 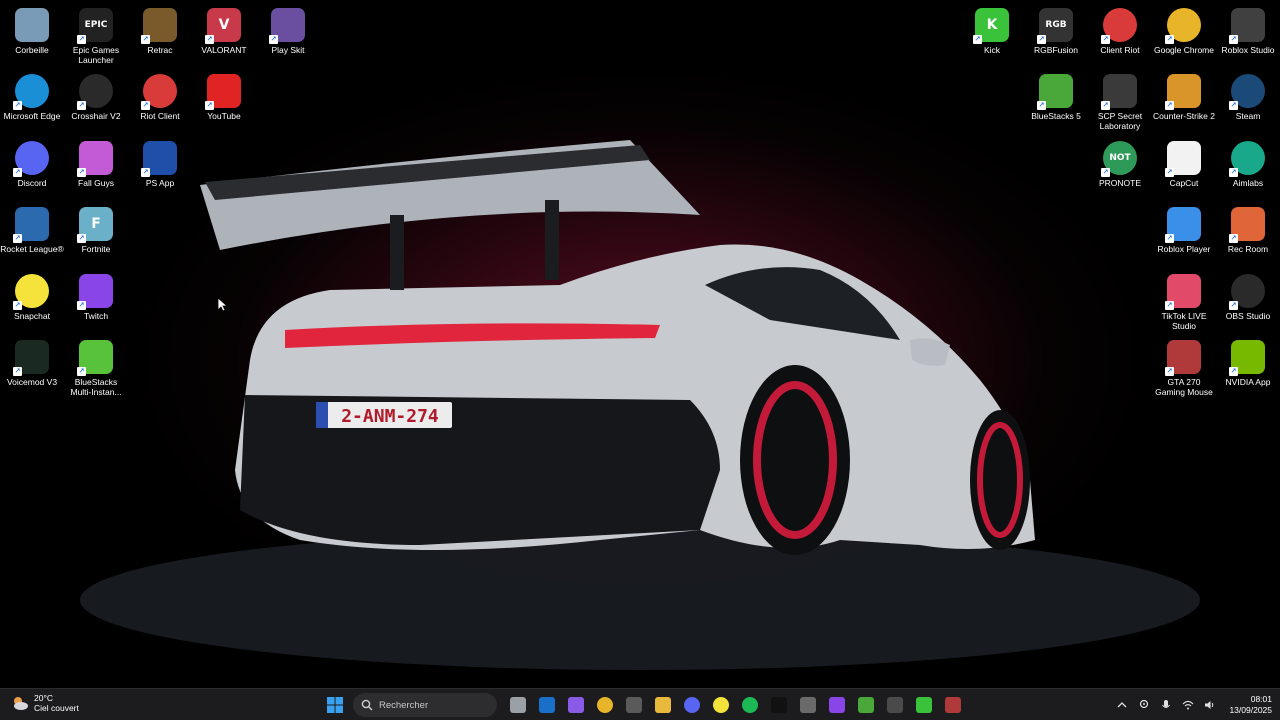 I want to click on icon-glyph-text: F, so click(x=96, y=224).